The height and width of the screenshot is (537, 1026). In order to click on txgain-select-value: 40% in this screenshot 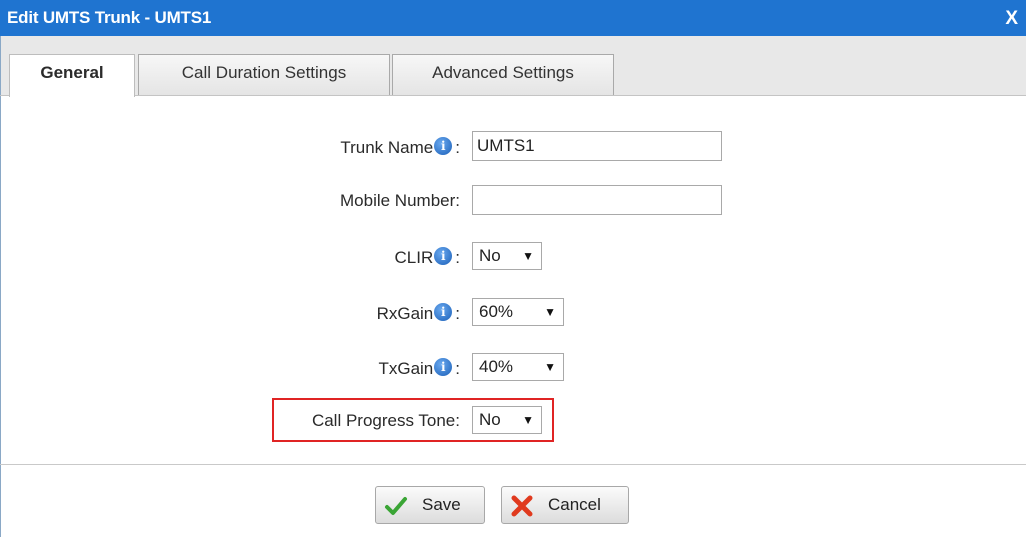, I will do `click(496, 366)`.